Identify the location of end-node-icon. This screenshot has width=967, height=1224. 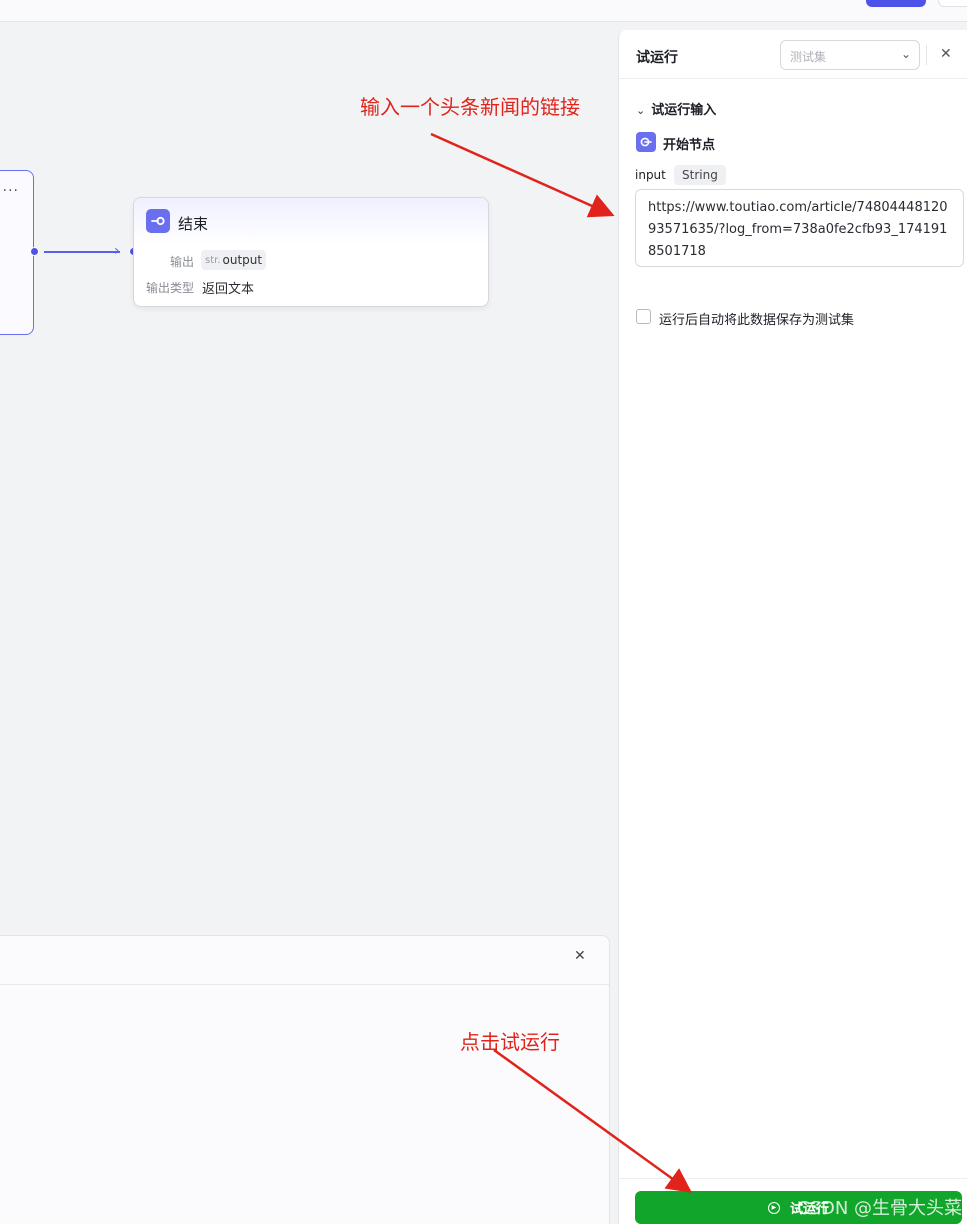
(158, 221).